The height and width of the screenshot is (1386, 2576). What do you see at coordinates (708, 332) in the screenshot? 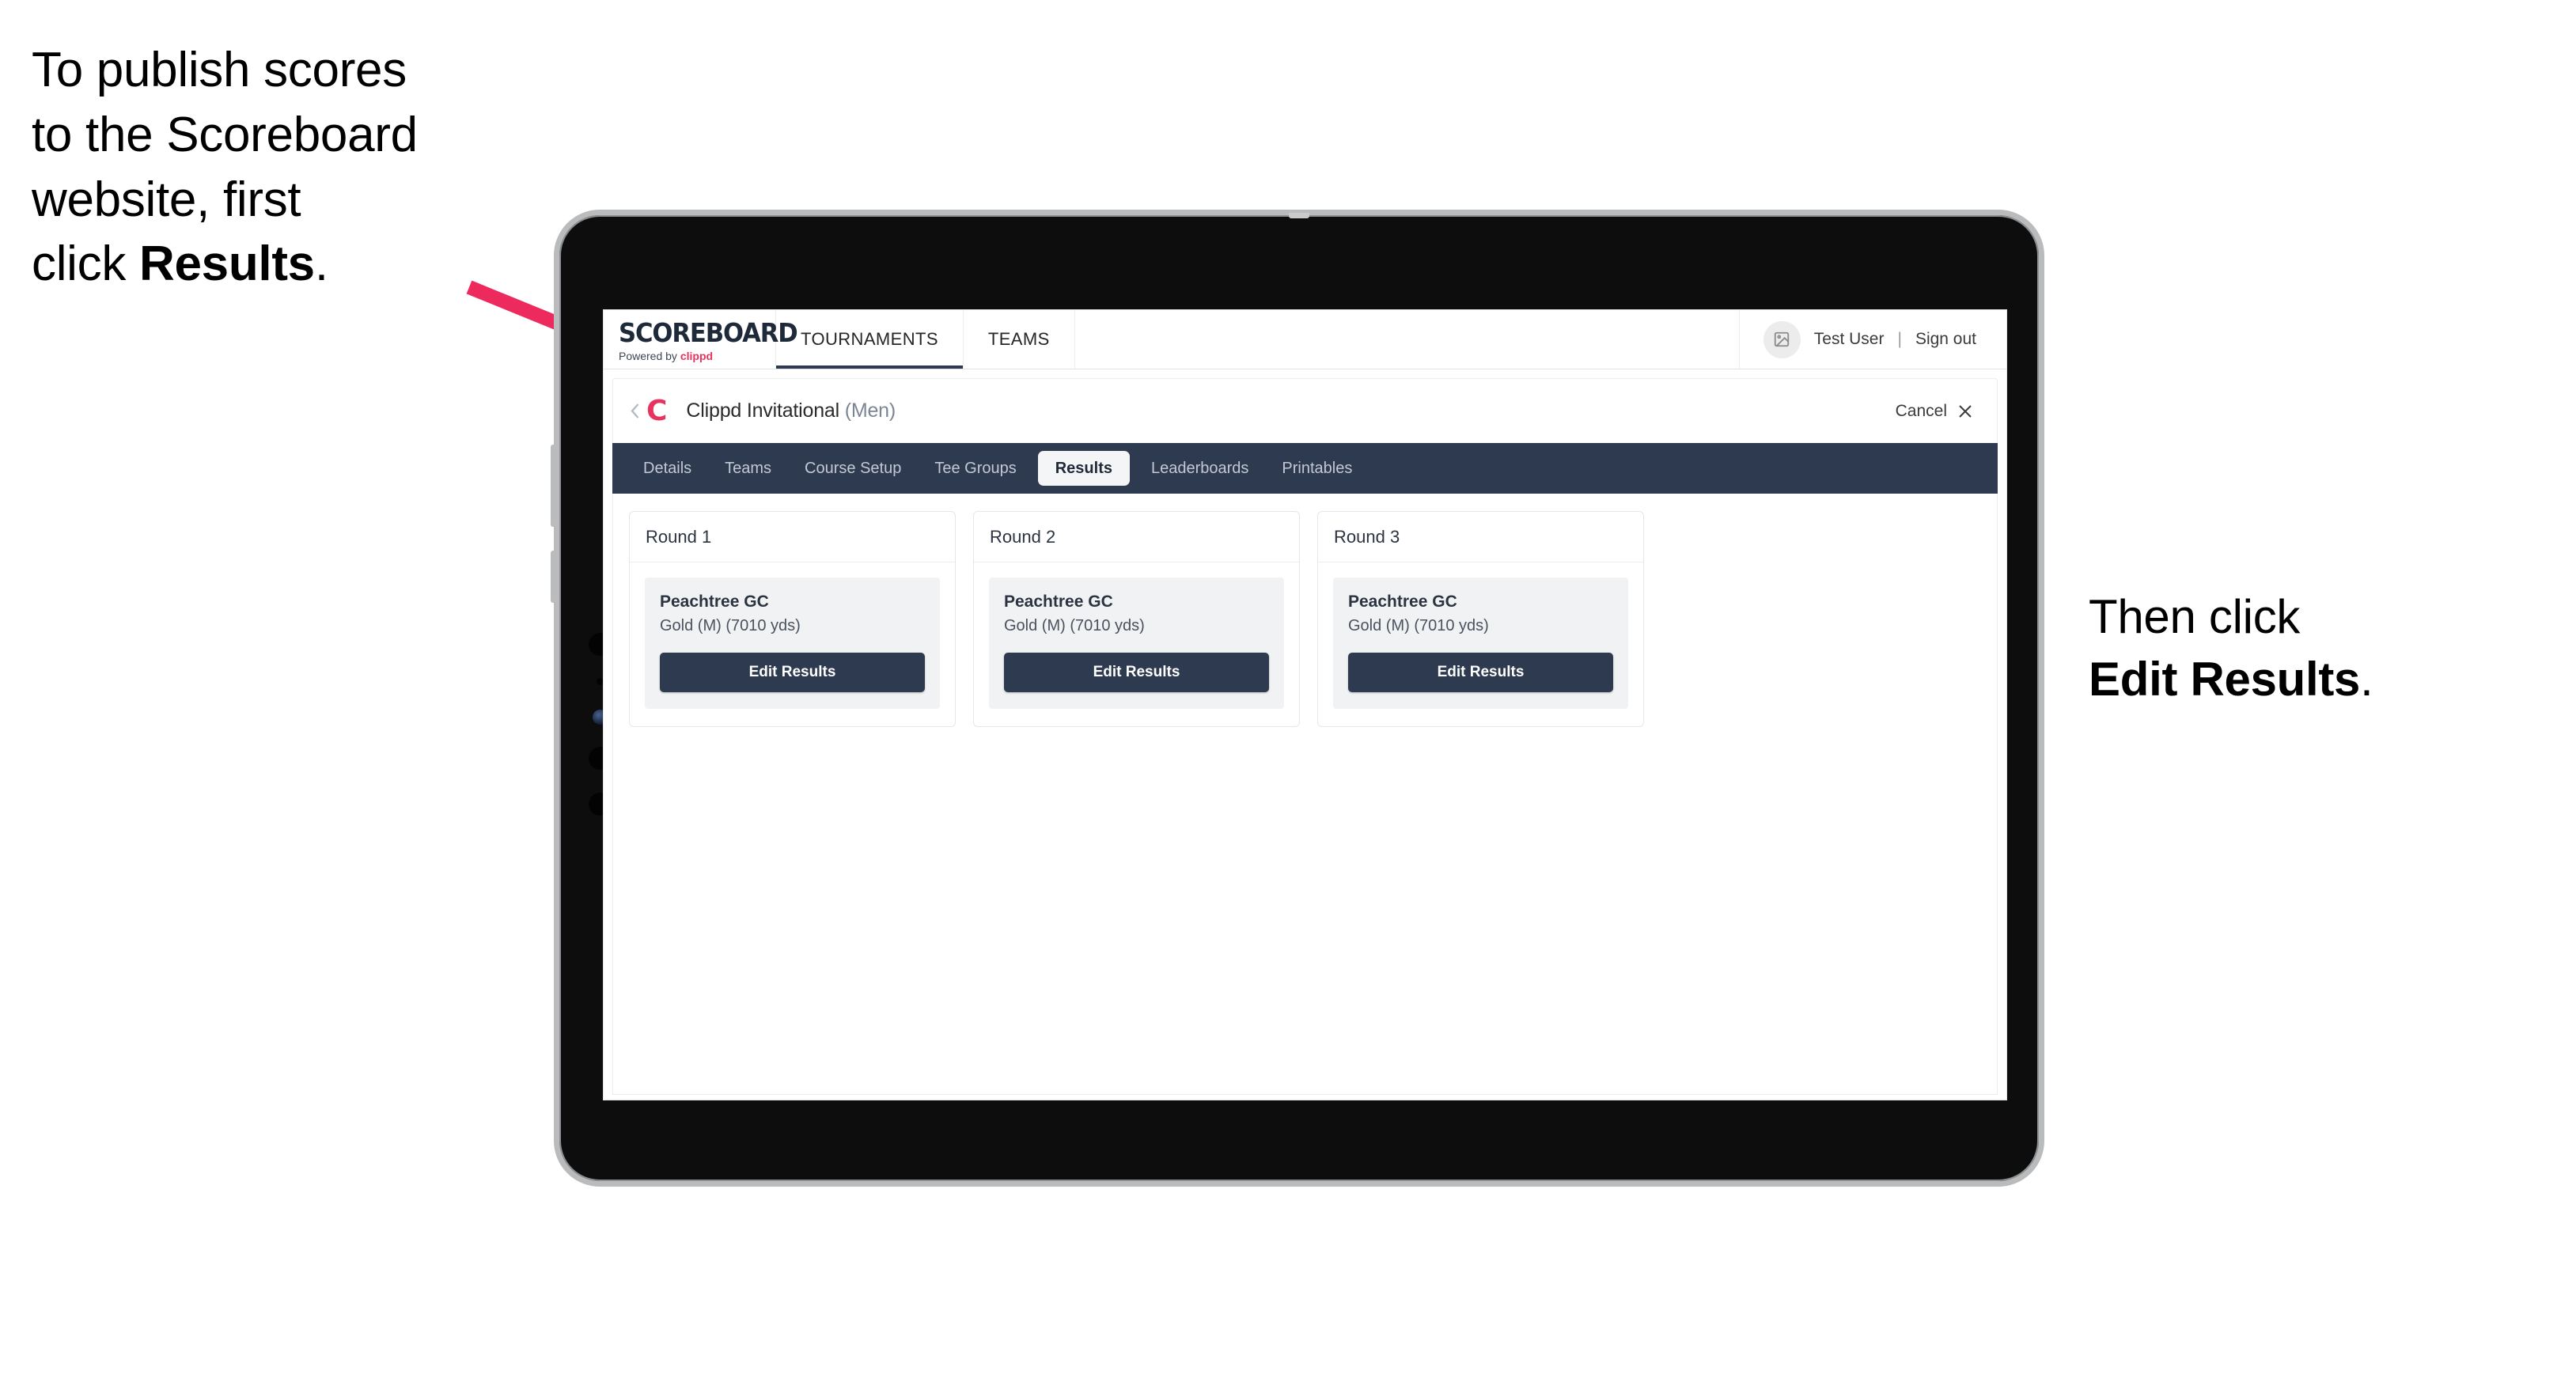
I see `brand-title: SCOREBOARD` at bounding box center [708, 332].